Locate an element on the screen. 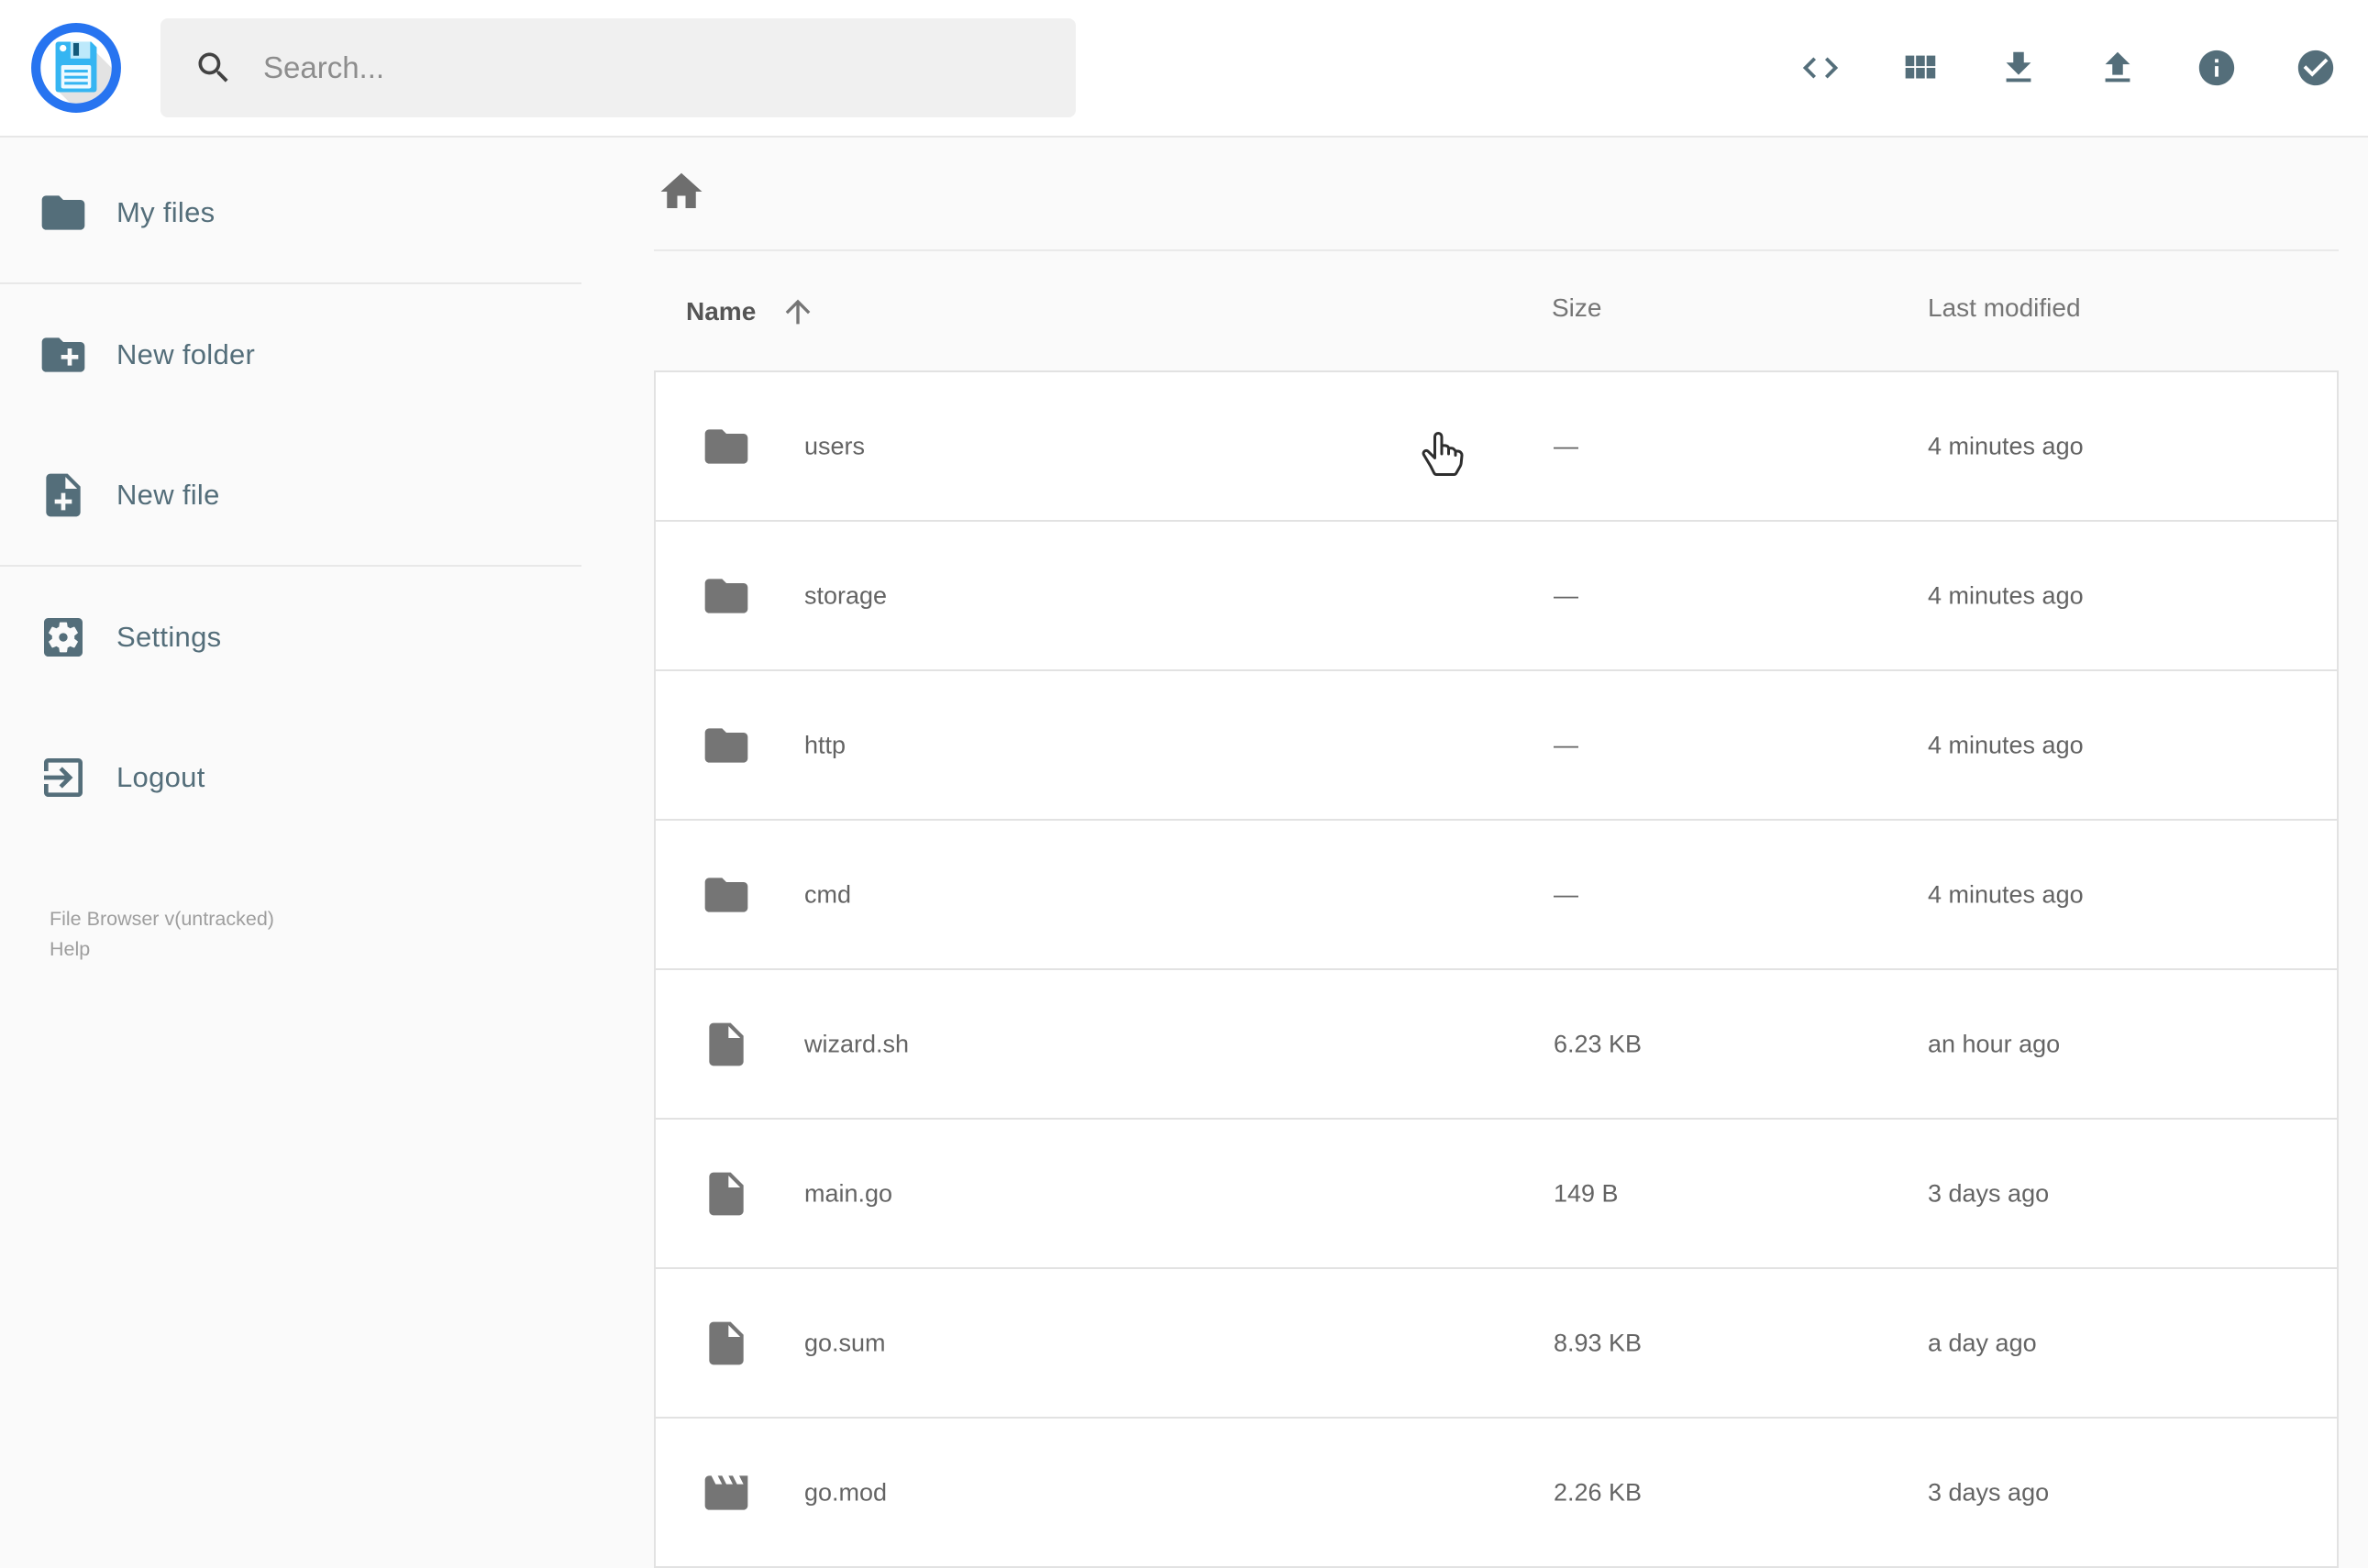 Image resolution: width=2368 pixels, height=1568 pixels. sidebar-footer: File Browser v(untracked) Help is located at coordinates (162, 935).